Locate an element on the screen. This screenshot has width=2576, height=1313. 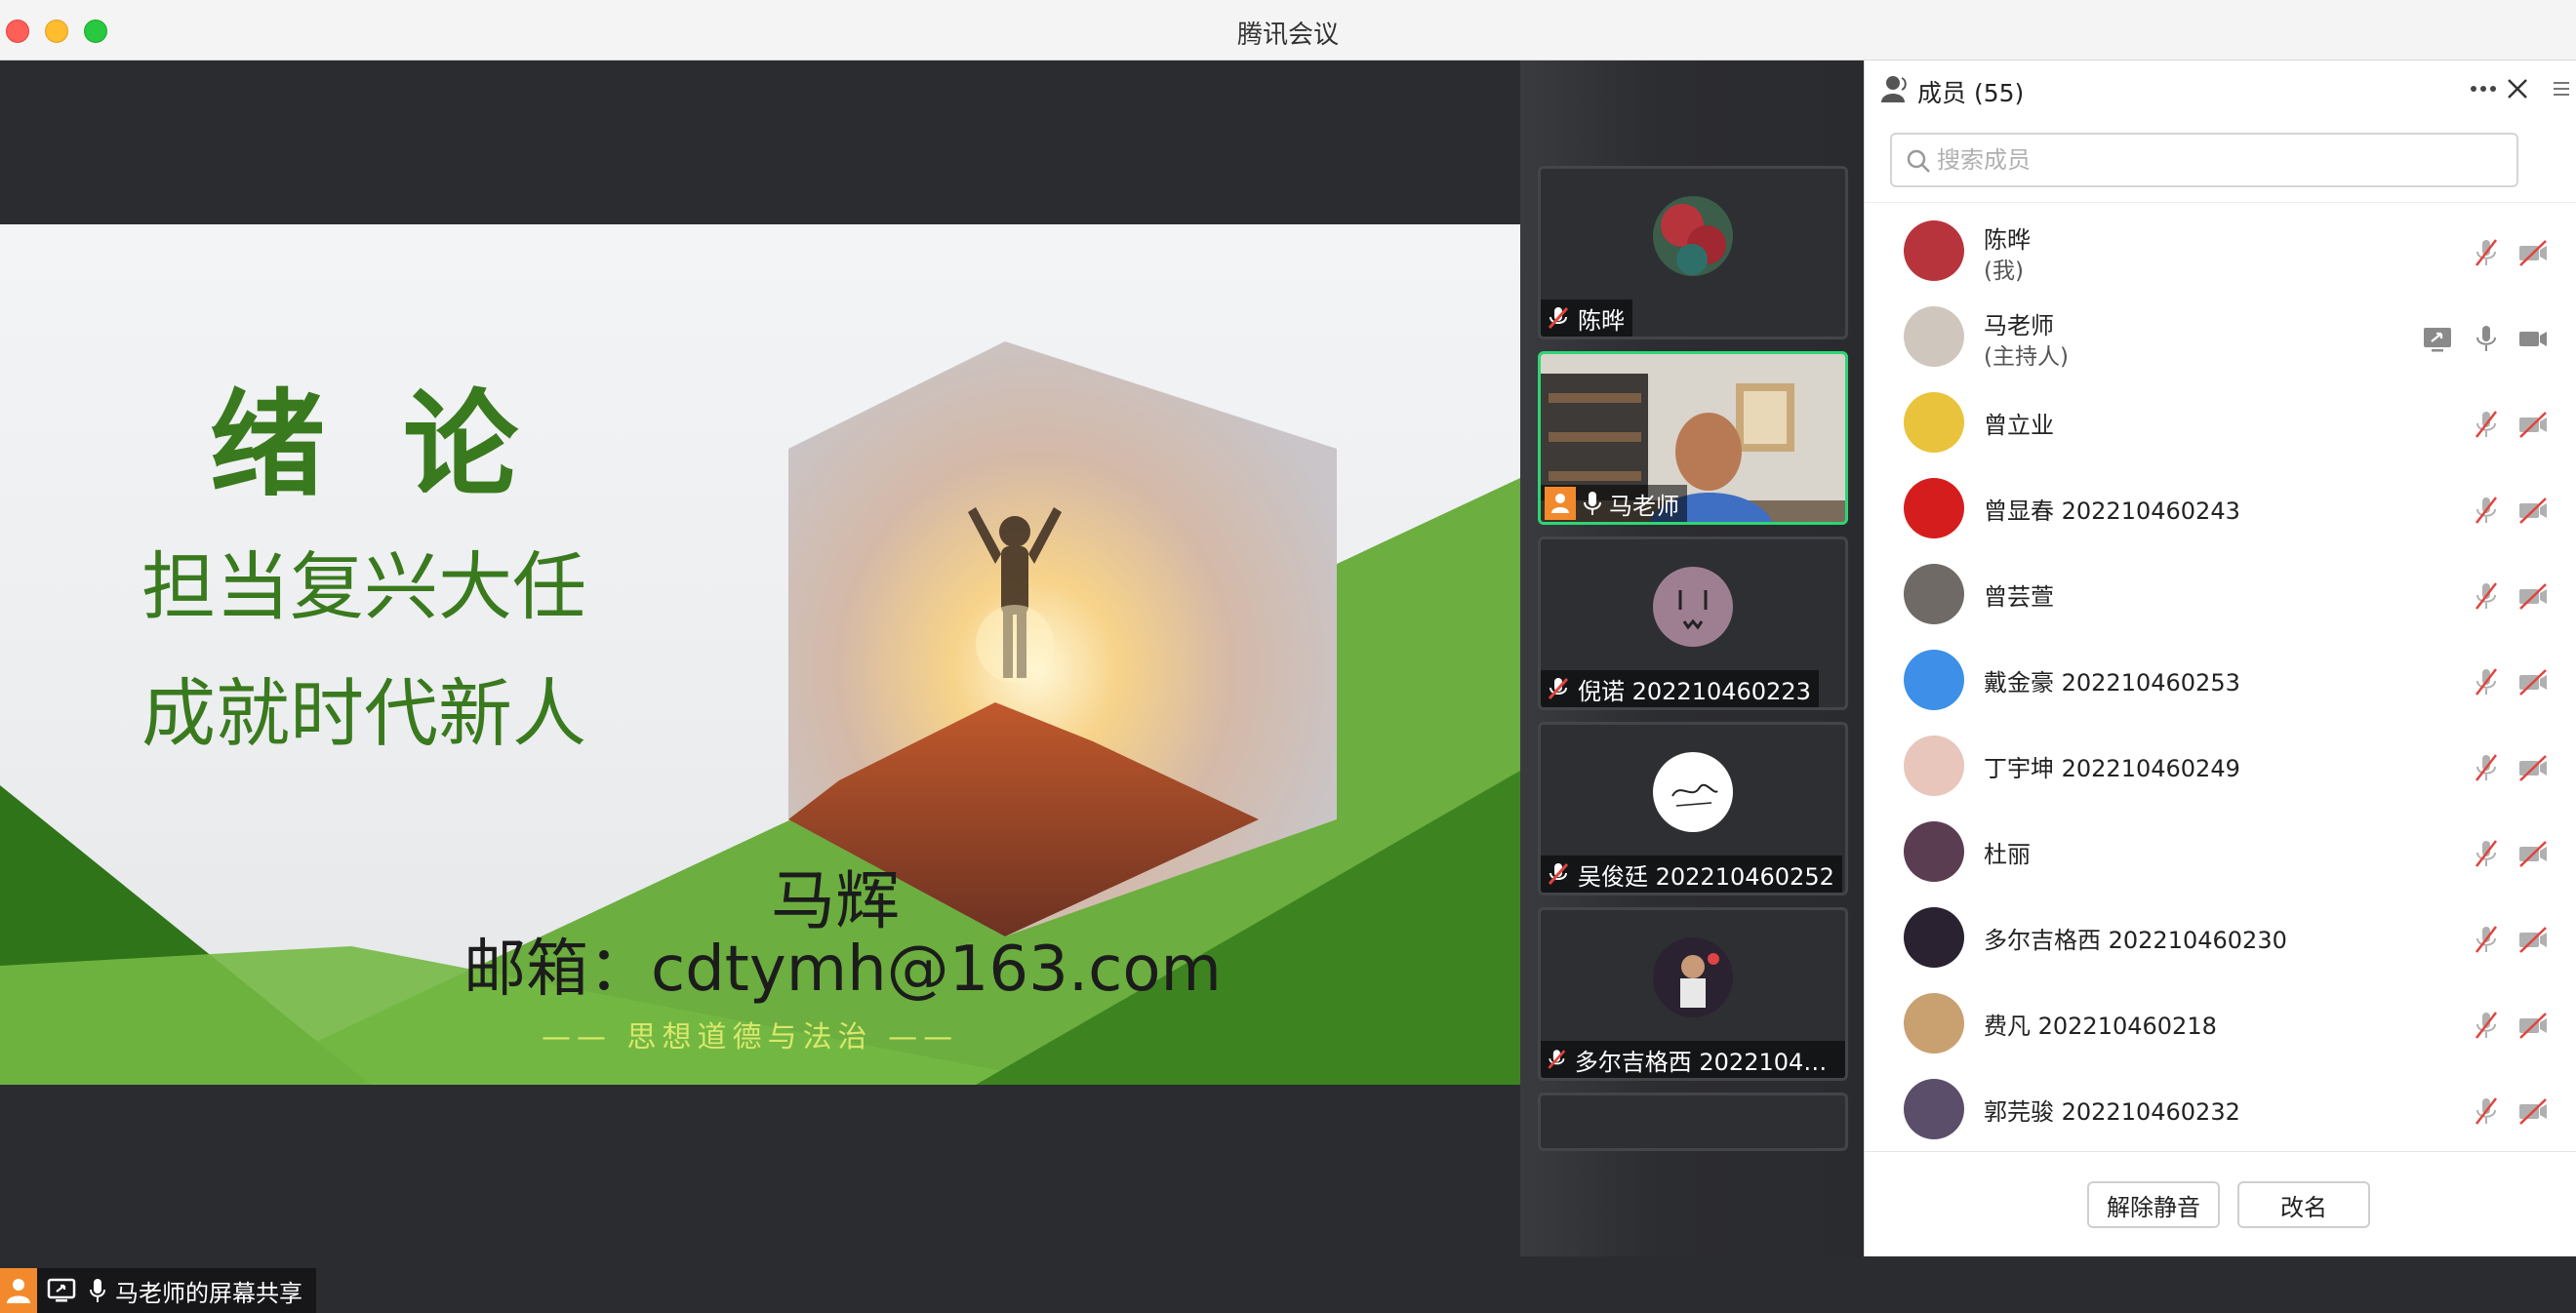
member-name: 陈晔 is located at coordinates (2007, 240).